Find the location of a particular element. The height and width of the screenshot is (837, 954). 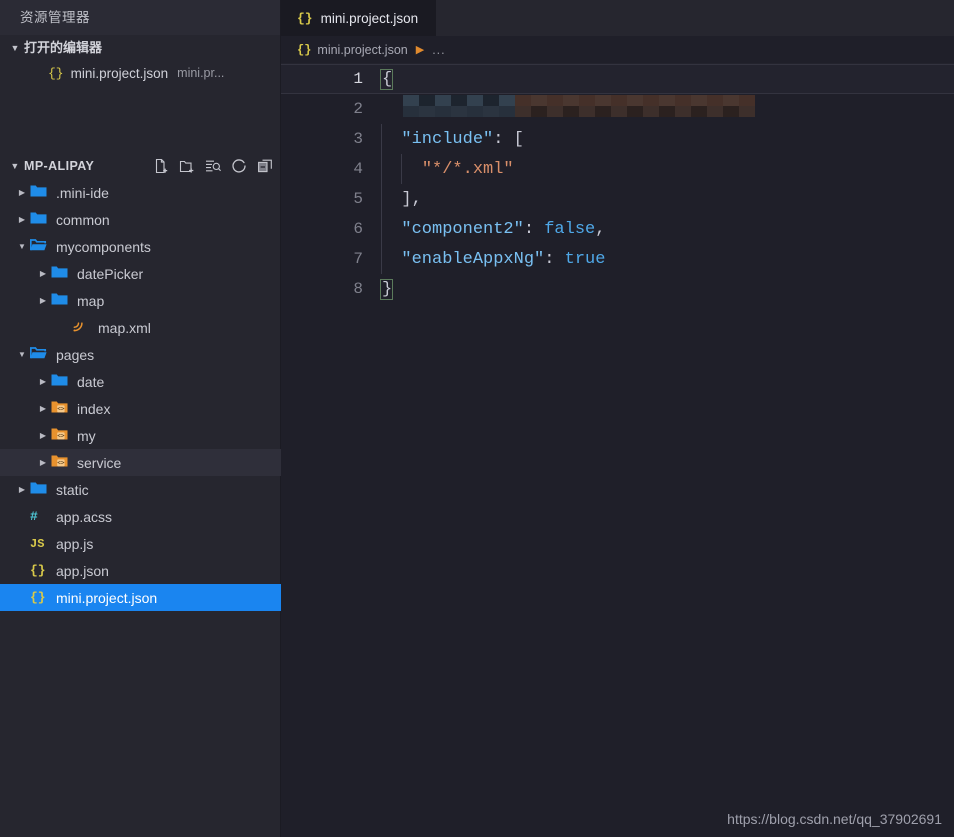

code-token: } is located at coordinates (387, 289).